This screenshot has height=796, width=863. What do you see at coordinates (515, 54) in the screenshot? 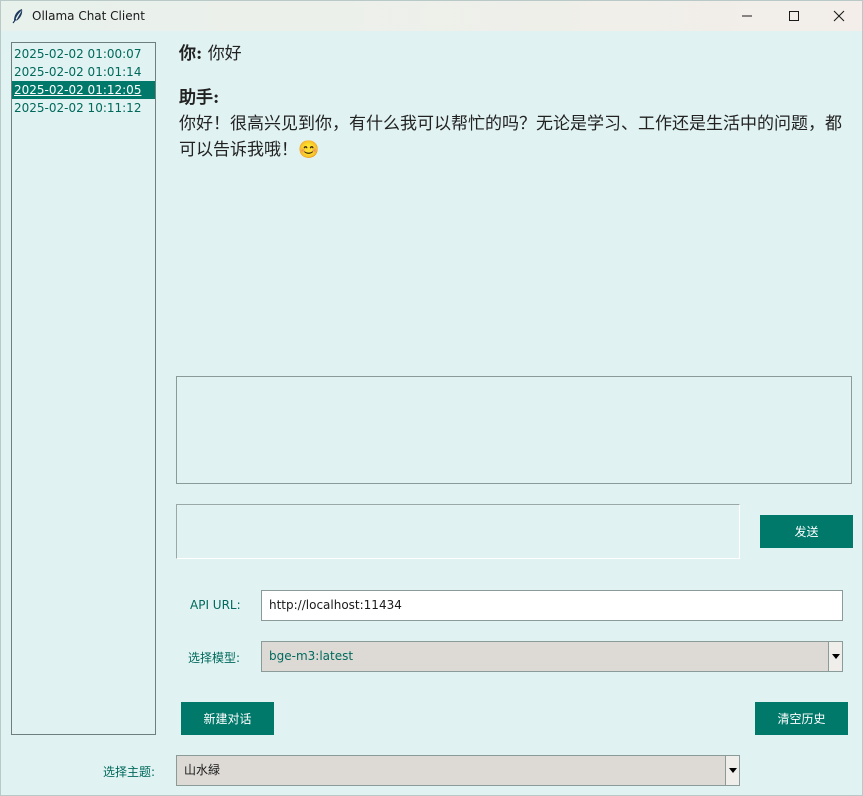
I see `user-message: 你: 你好` at bounding box center [515, 54].